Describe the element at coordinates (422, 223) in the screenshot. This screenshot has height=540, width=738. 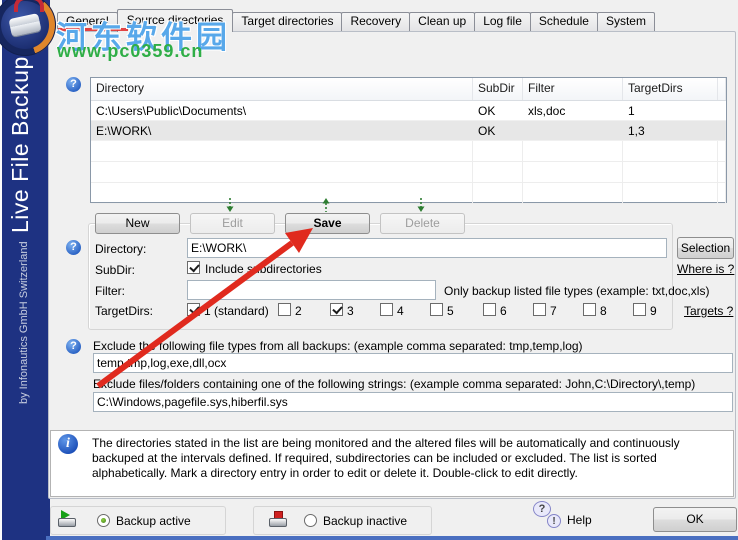
I see `delete-button: Delete` at that location.